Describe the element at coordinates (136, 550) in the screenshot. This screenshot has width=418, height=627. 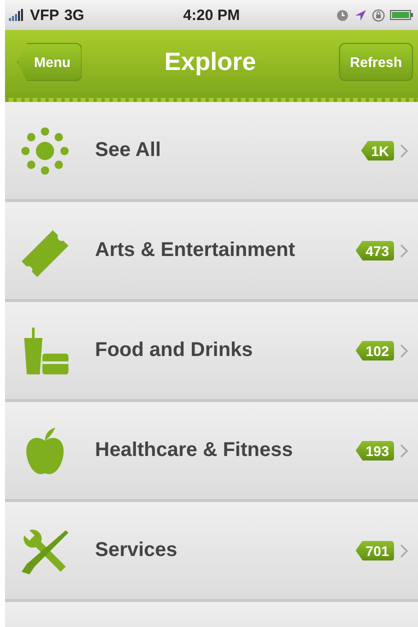
I see `category-label: Services` at that location.